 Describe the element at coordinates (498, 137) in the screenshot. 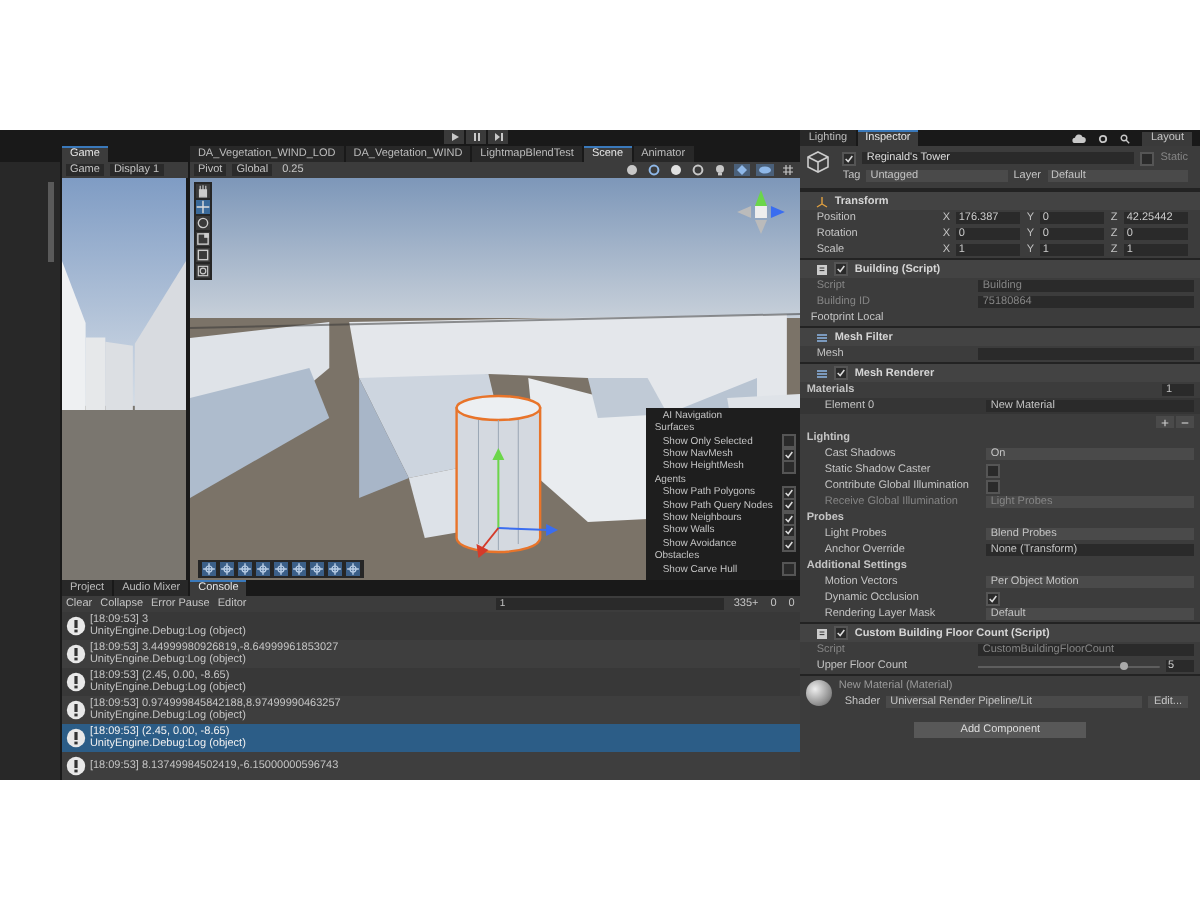

I see `step-button` at that location.